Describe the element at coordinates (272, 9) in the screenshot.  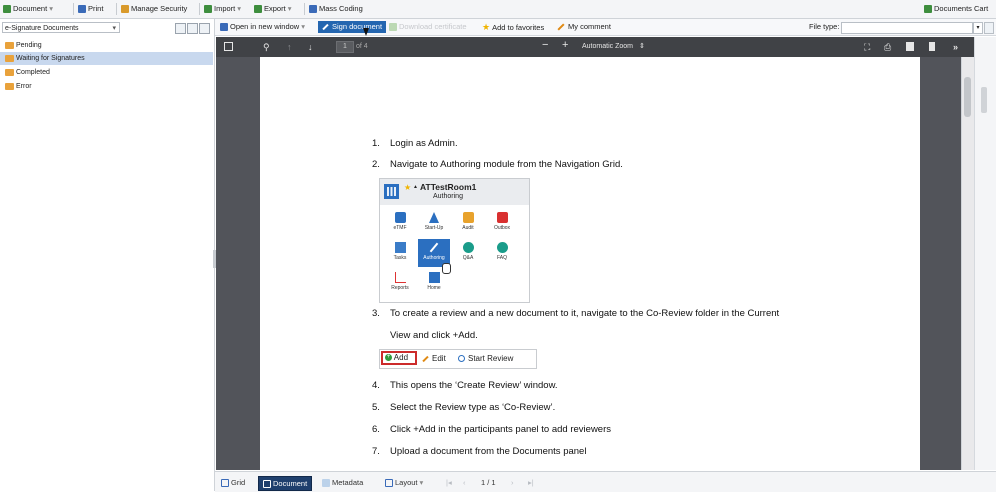
I see `export-menu-button: Export ▾` at that location.